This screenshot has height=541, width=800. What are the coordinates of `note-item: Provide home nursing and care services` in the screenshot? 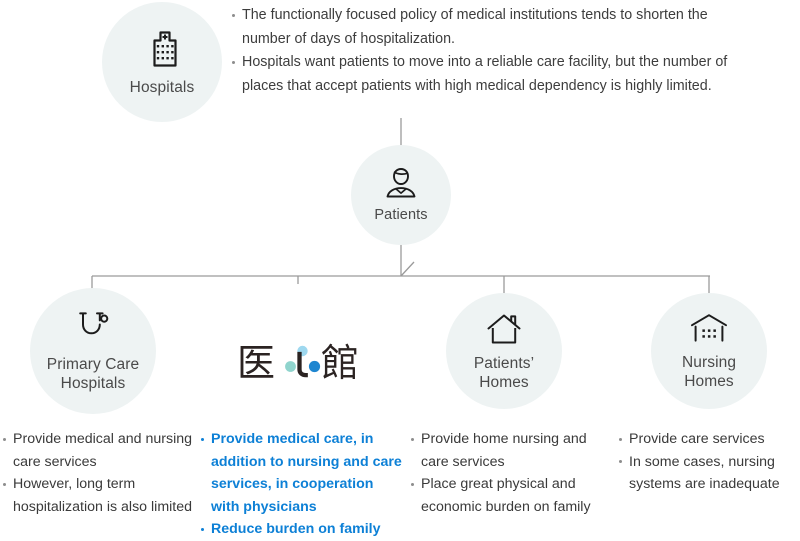 It's located at (510, 450).